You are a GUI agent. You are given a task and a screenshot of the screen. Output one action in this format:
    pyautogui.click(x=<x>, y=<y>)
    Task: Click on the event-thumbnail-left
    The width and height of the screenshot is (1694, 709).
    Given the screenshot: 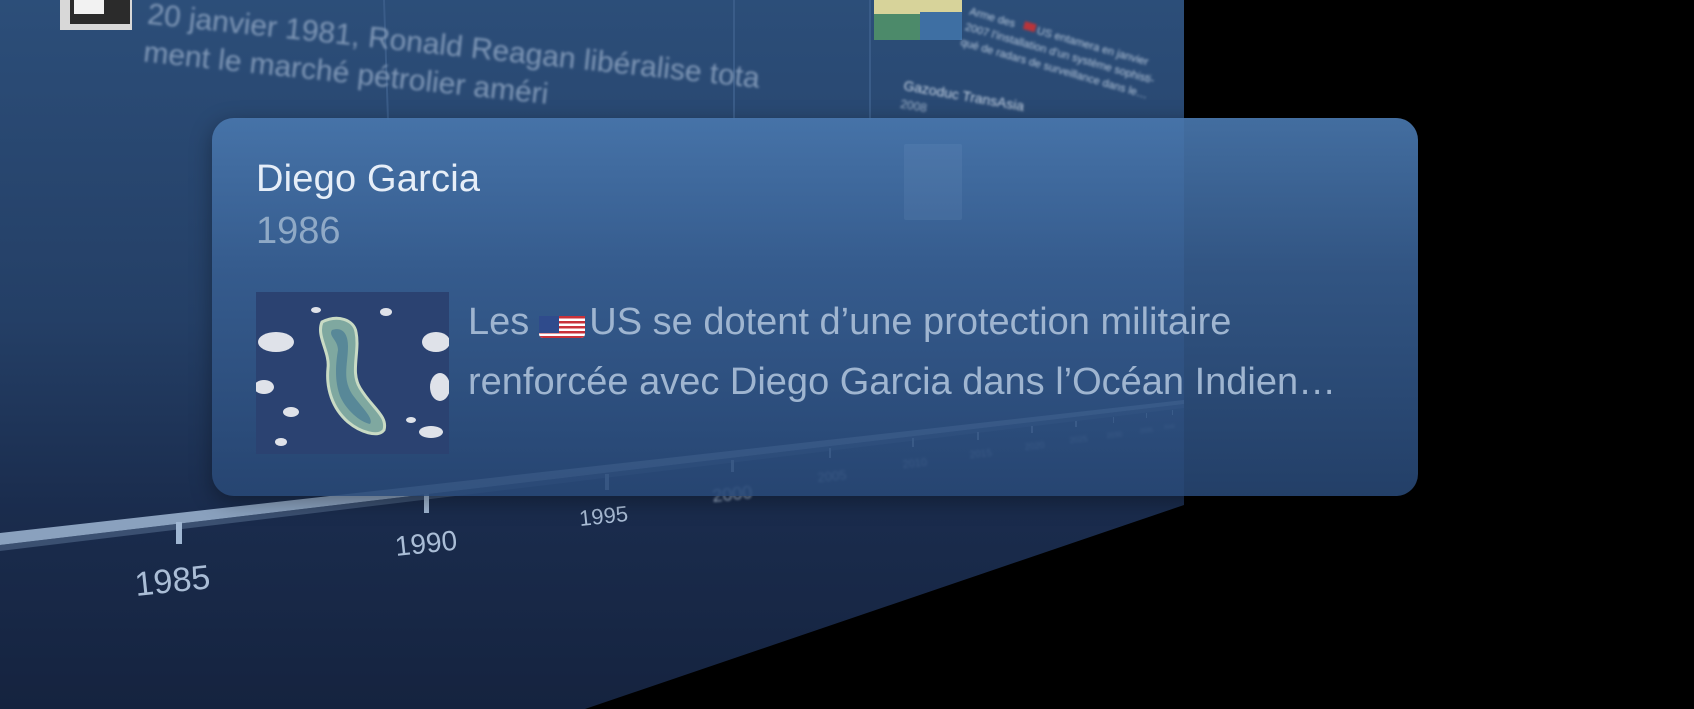 What is the action you would take?
    pyautogui.click(x=96, y=15)
    